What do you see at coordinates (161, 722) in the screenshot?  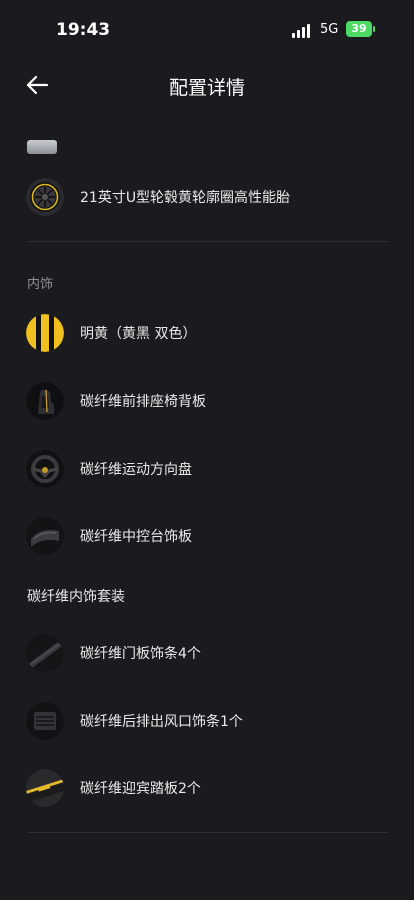 I see `rear-vent-label: 碳纤维后排出风口饰条1个` at bounding box center [161, 722].